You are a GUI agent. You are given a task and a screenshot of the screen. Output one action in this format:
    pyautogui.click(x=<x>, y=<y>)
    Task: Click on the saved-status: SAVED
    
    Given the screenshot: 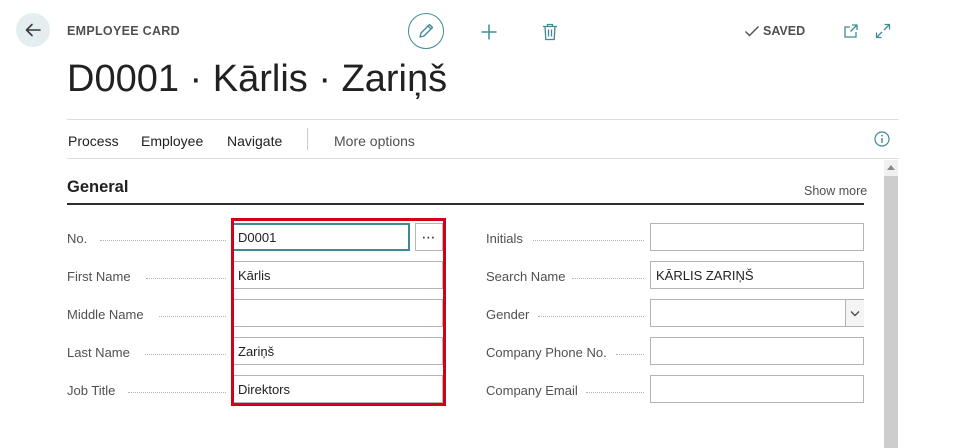 What is the action you would take?
    pyautogui.click(x=774, y=31)
    